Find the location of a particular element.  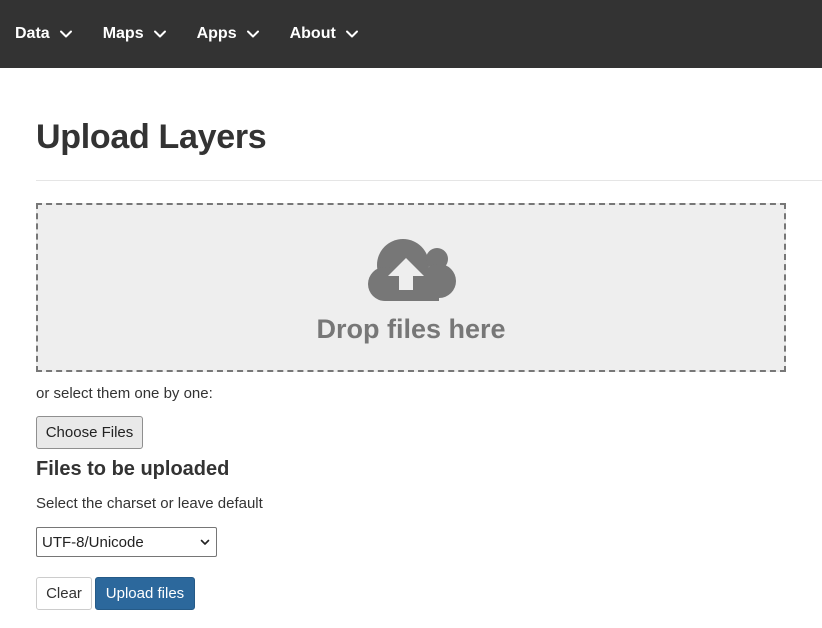

nav-menu-data: Data is located at coordinates (44, 34).